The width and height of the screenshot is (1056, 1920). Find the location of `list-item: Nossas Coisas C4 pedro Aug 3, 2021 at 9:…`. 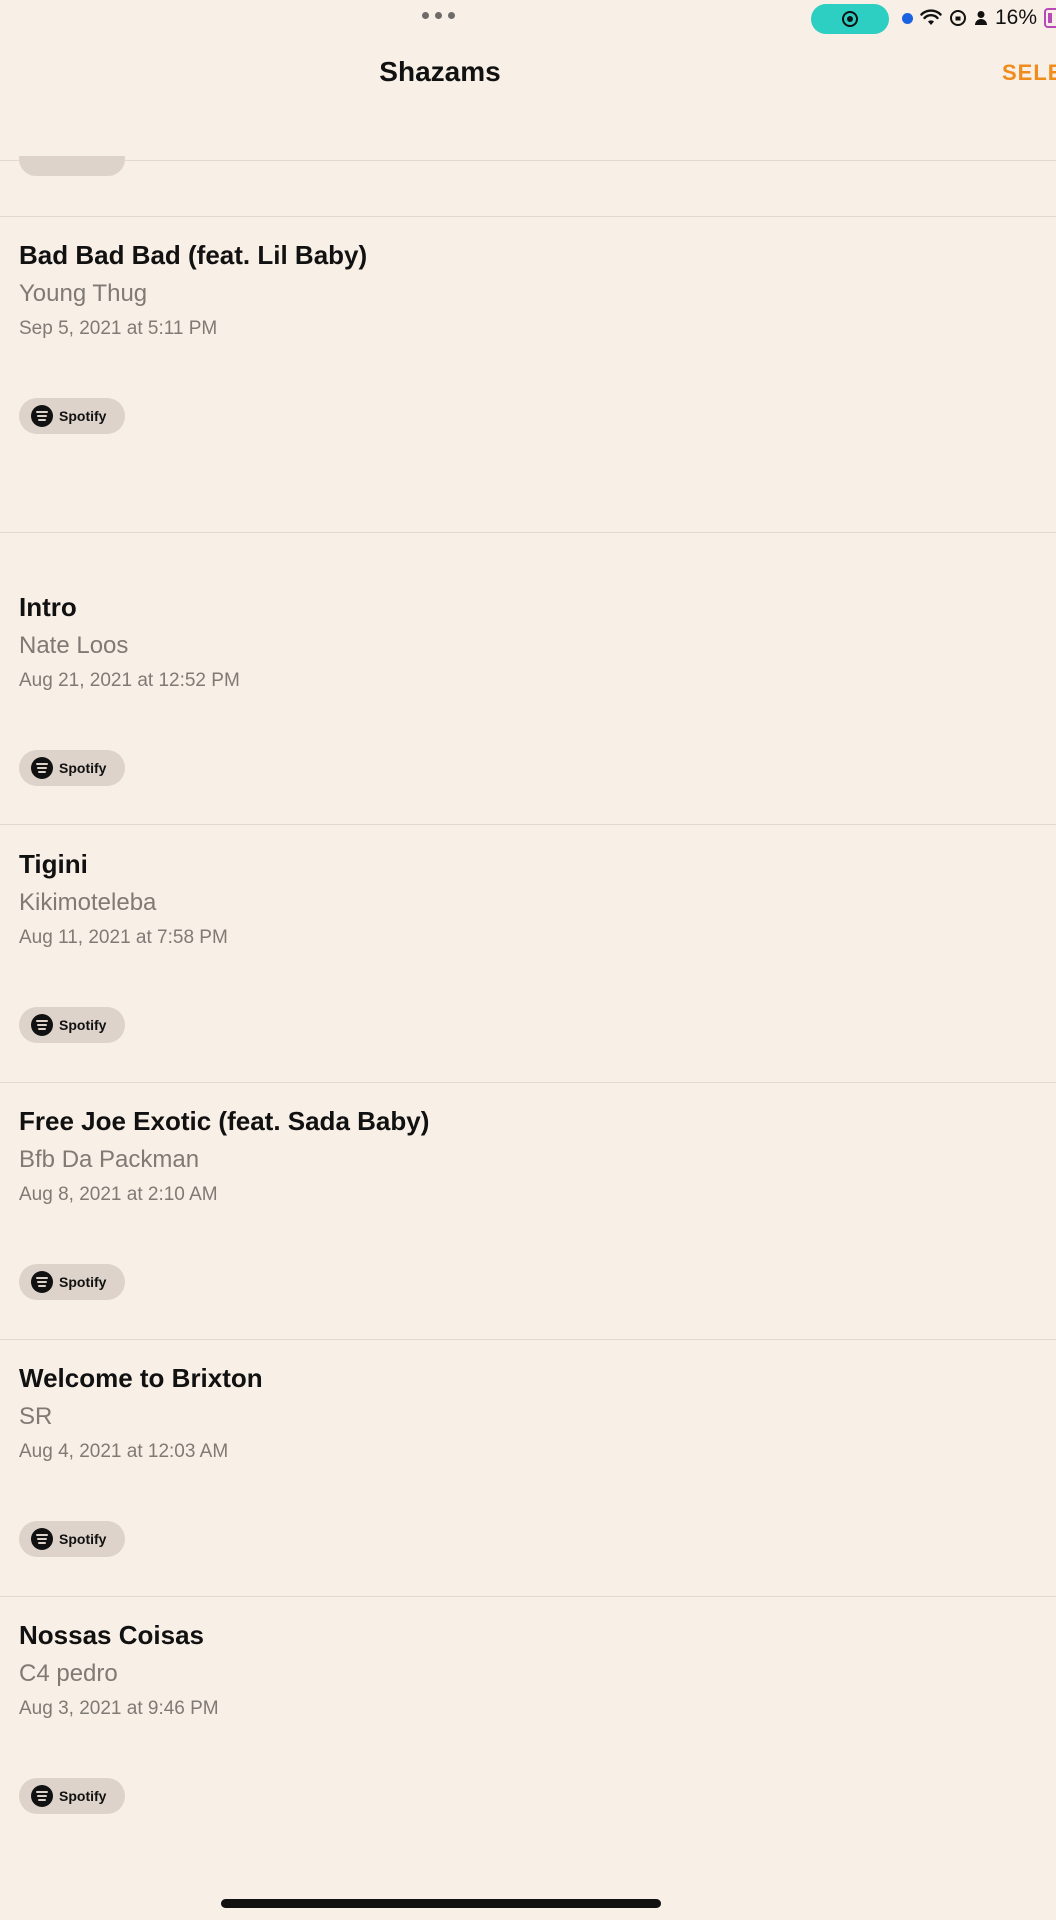

list-item: Nossas Coisas C4 pedro Aug 3, 2021 at 9:… is located at coordinates (528, 1724).